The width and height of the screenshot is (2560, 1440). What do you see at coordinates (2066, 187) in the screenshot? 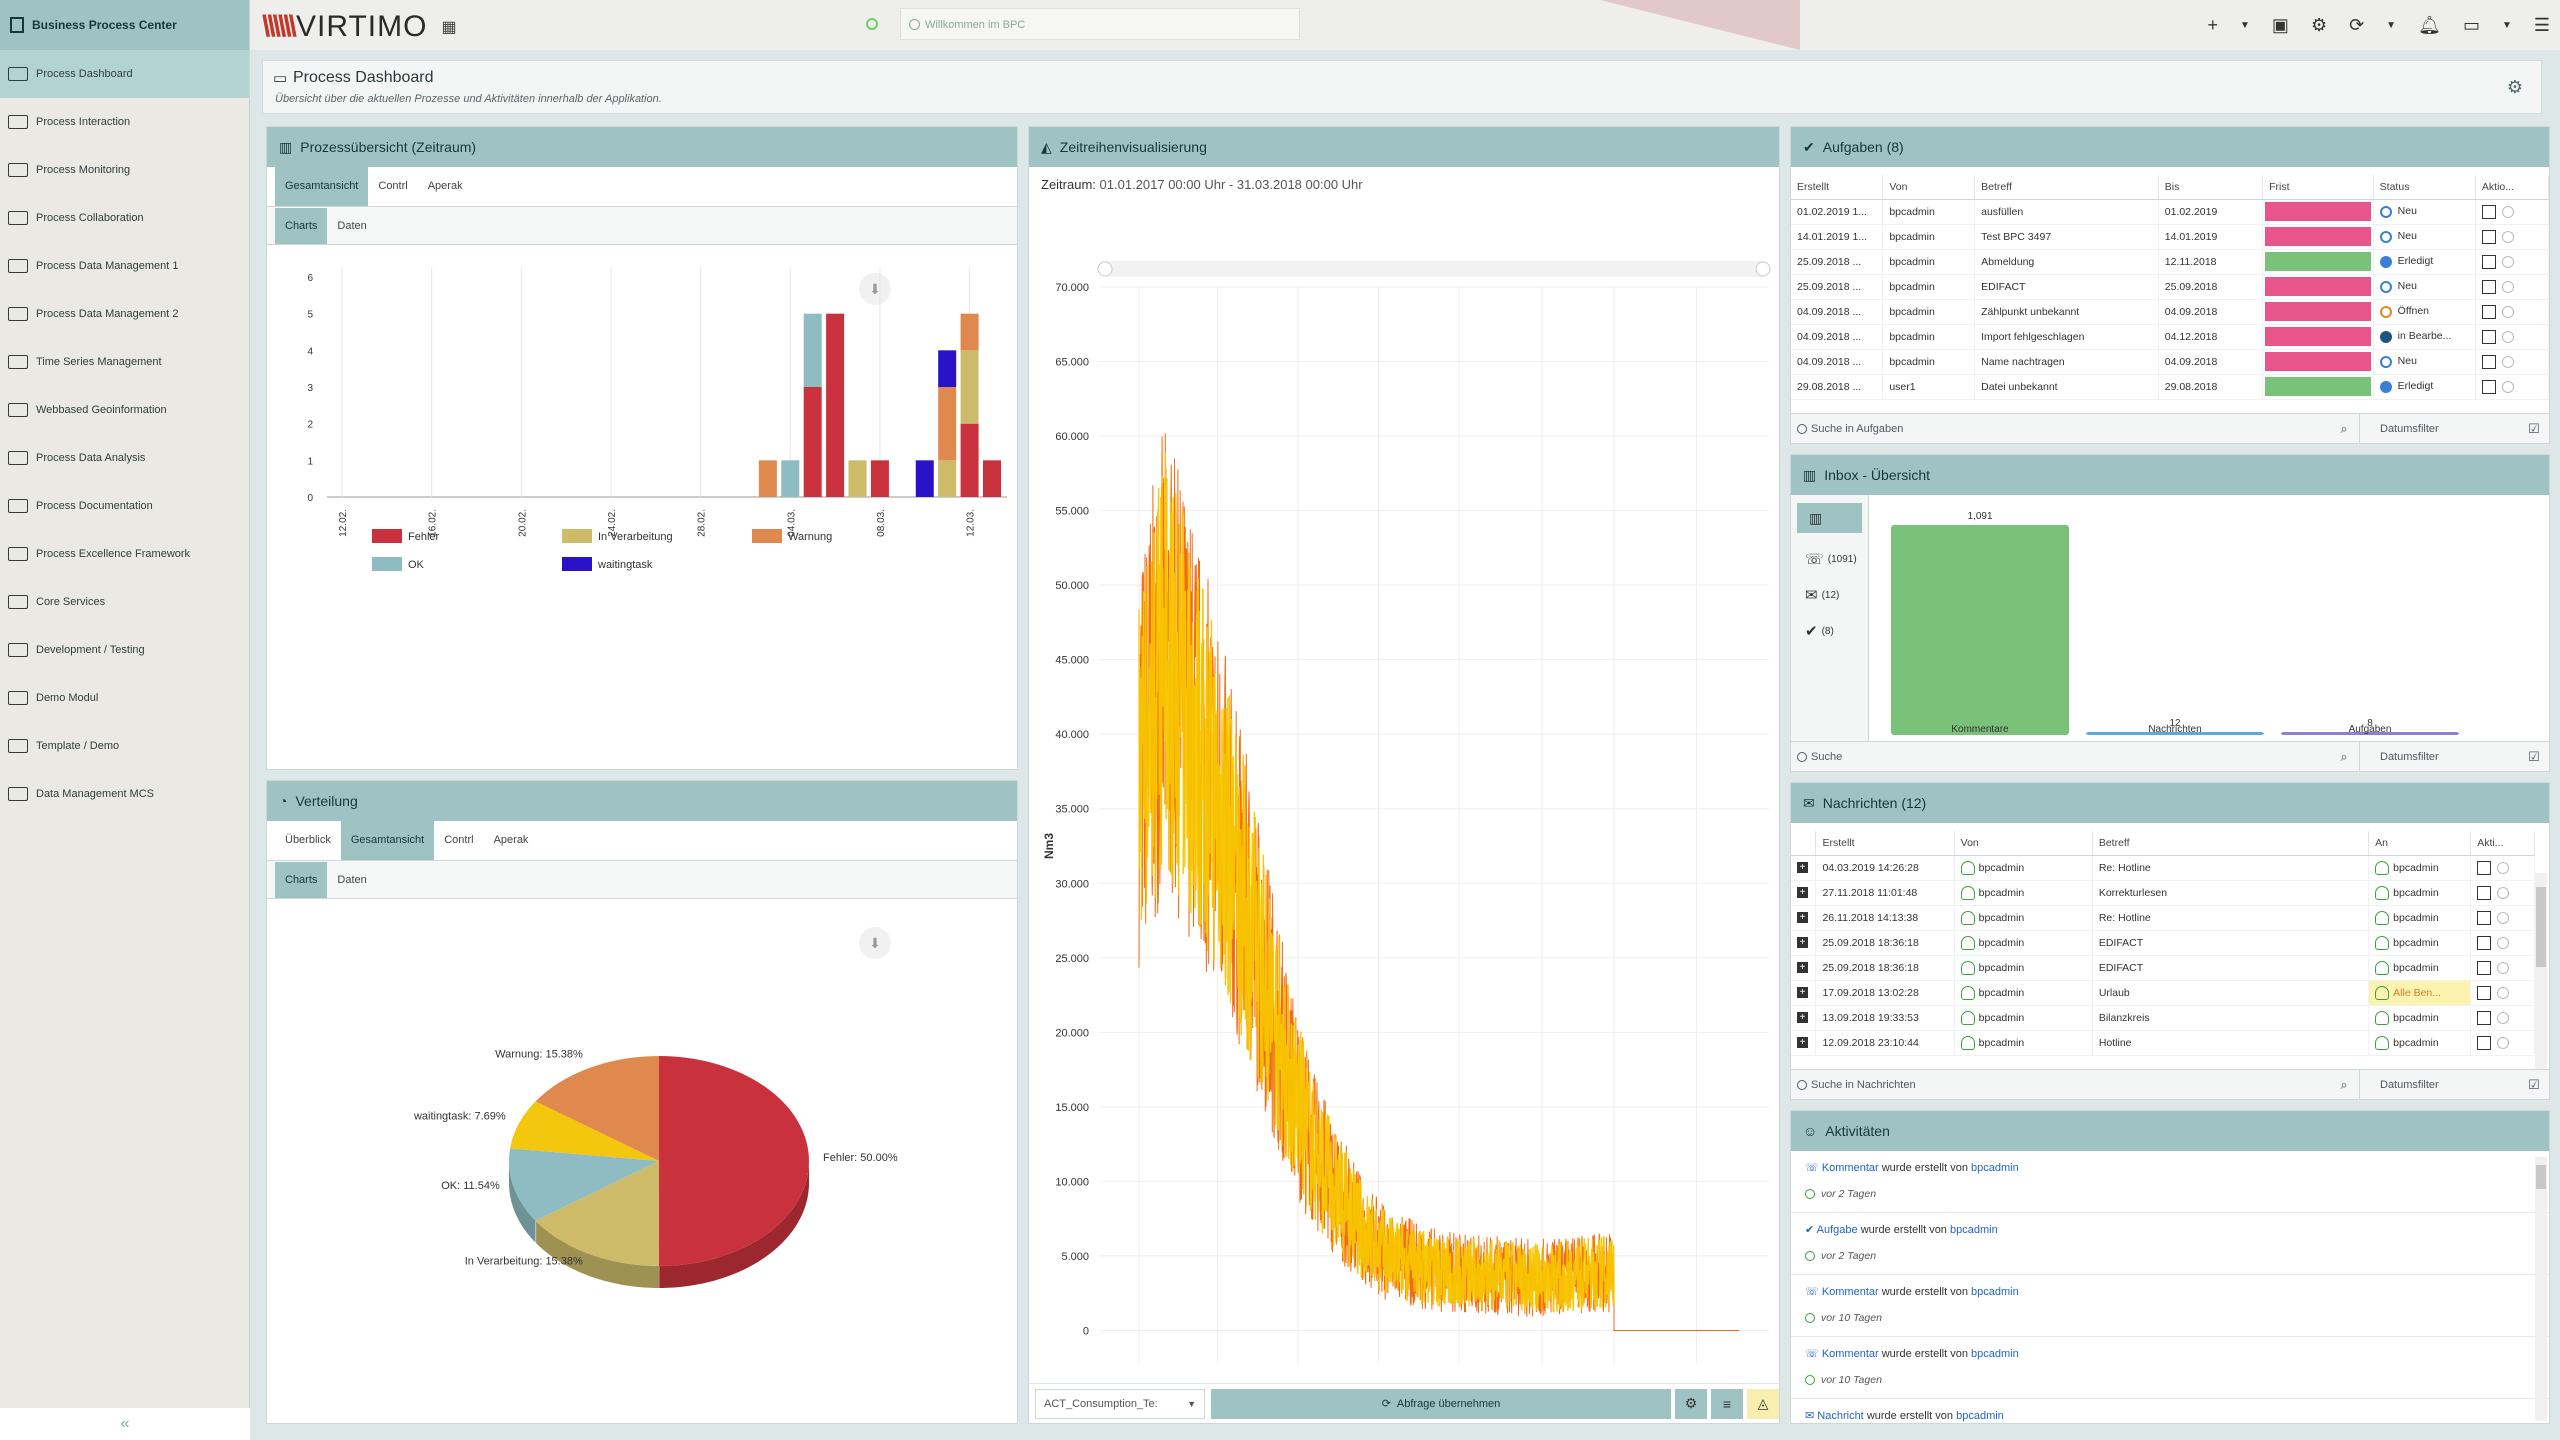
I see `tasks-column-2: Betreff` at bounding box center [2066, 187].